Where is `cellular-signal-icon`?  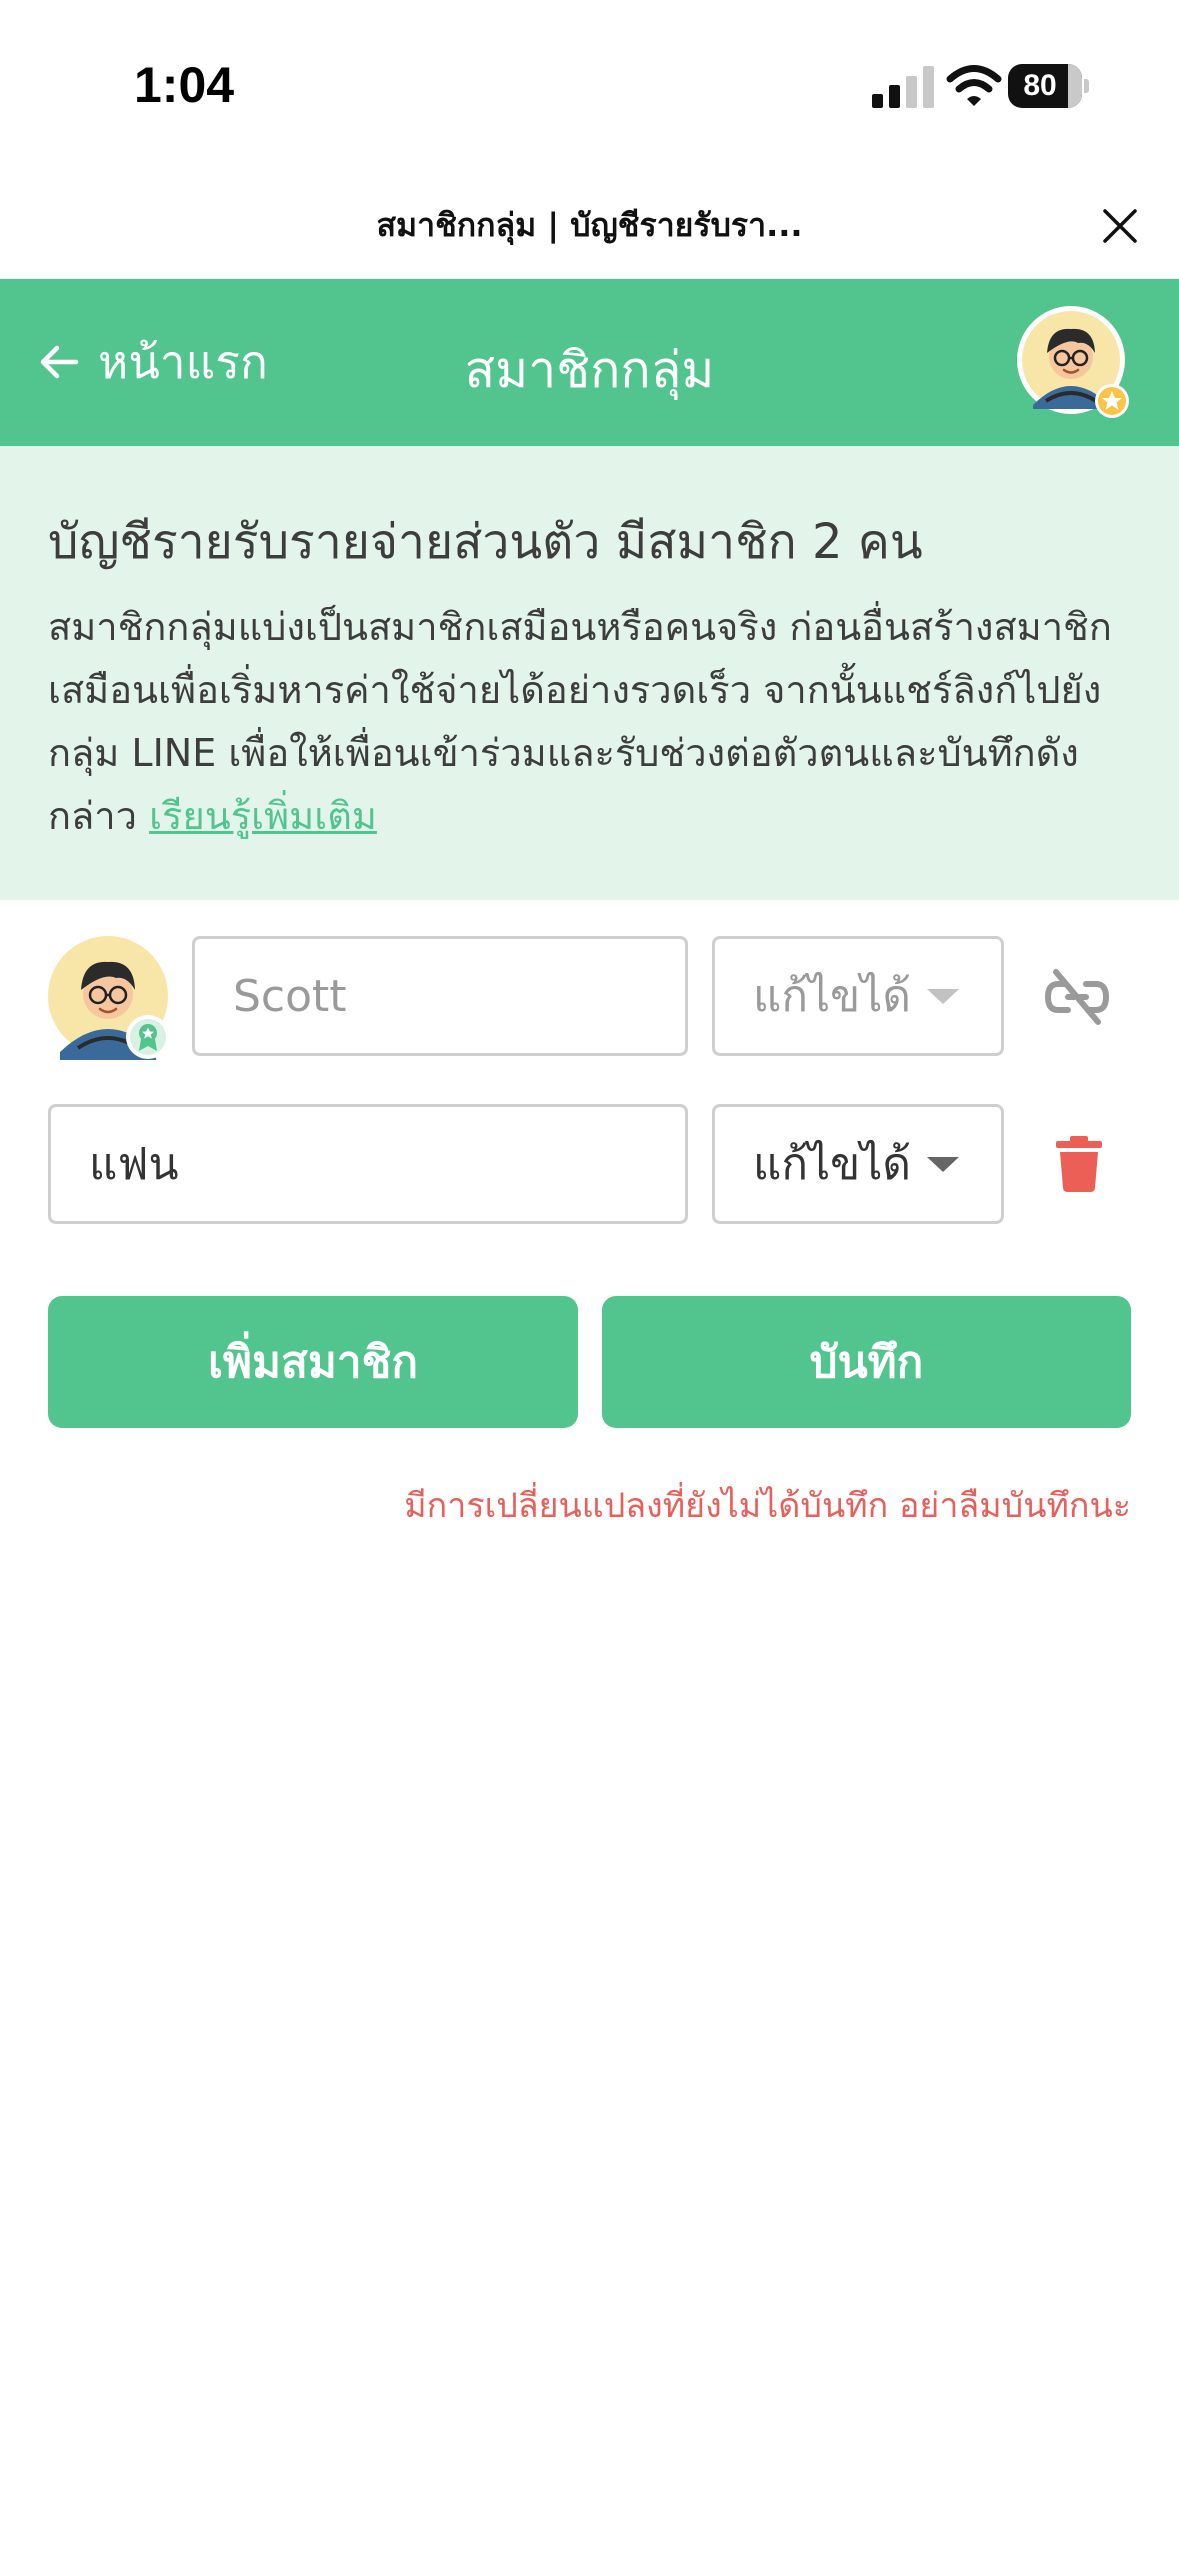 cellular-signal-icon is located at coordinates (903, 87).